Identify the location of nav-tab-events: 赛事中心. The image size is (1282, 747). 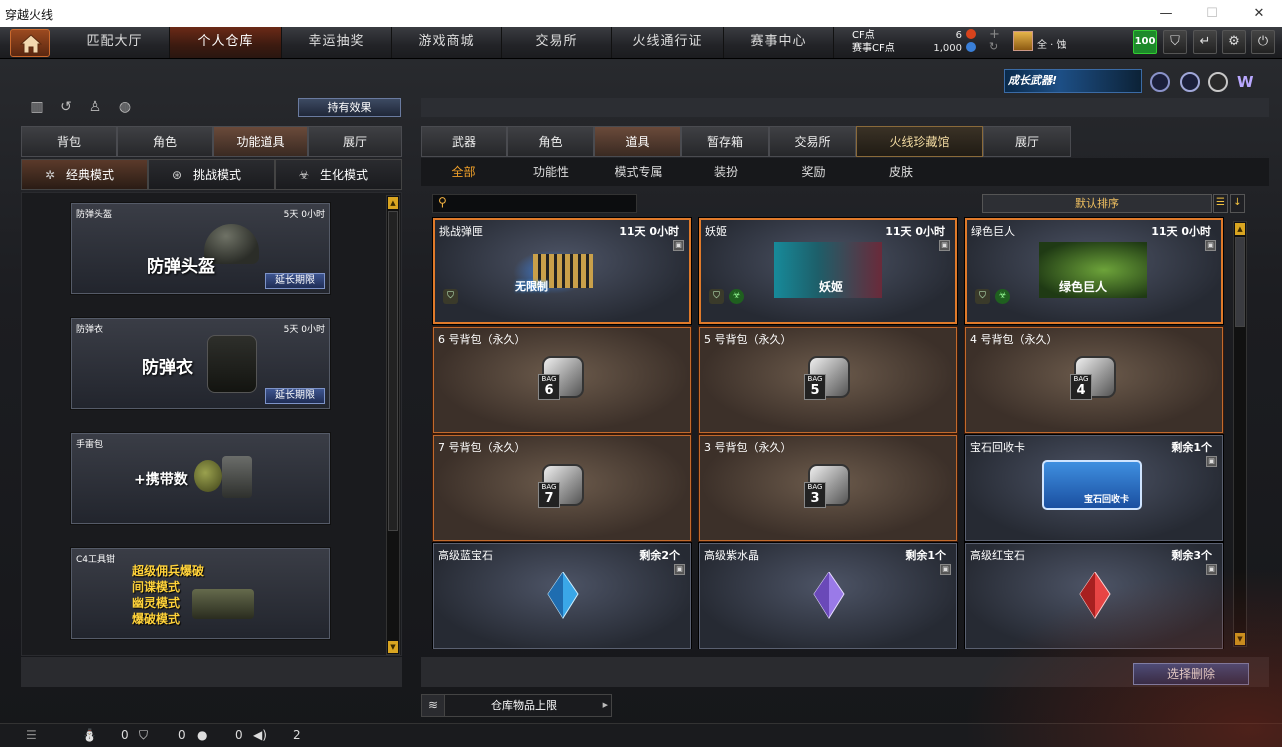
(779, 42).